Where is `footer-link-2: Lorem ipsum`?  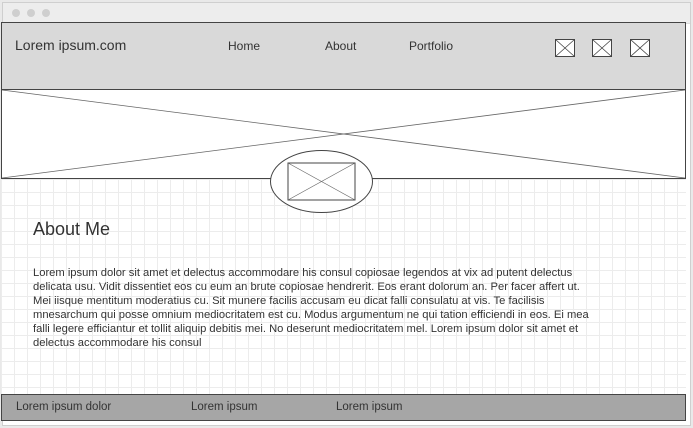 footer-link-2: Lorem ipsum is located at coordinates (224, 407).